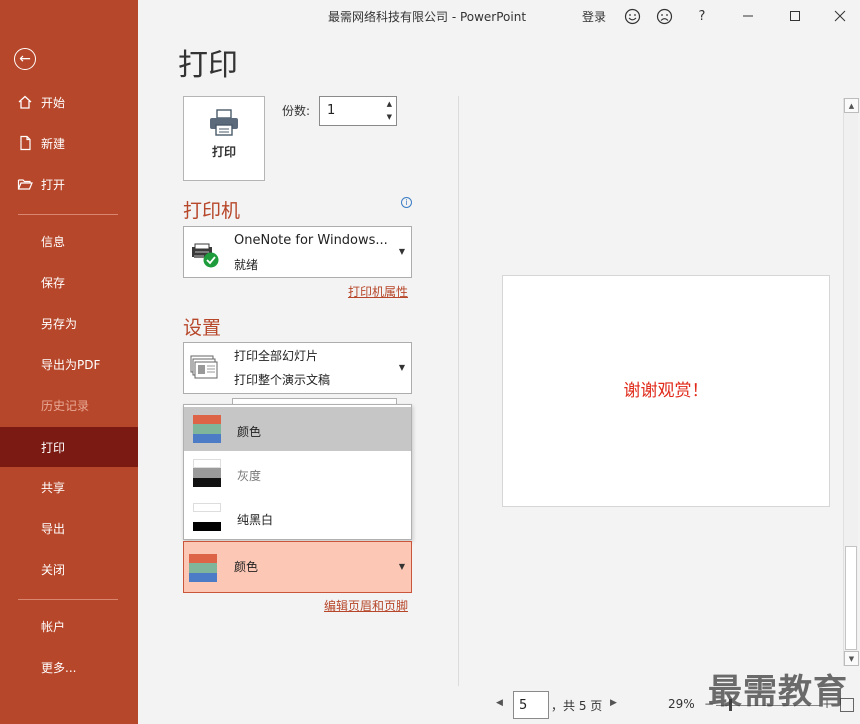 The image size is (860, 724). What do you see at coordinates (212, 211) in the screenshot?
I see `printer-heading: 打印机` at bounding box center [212, 211].